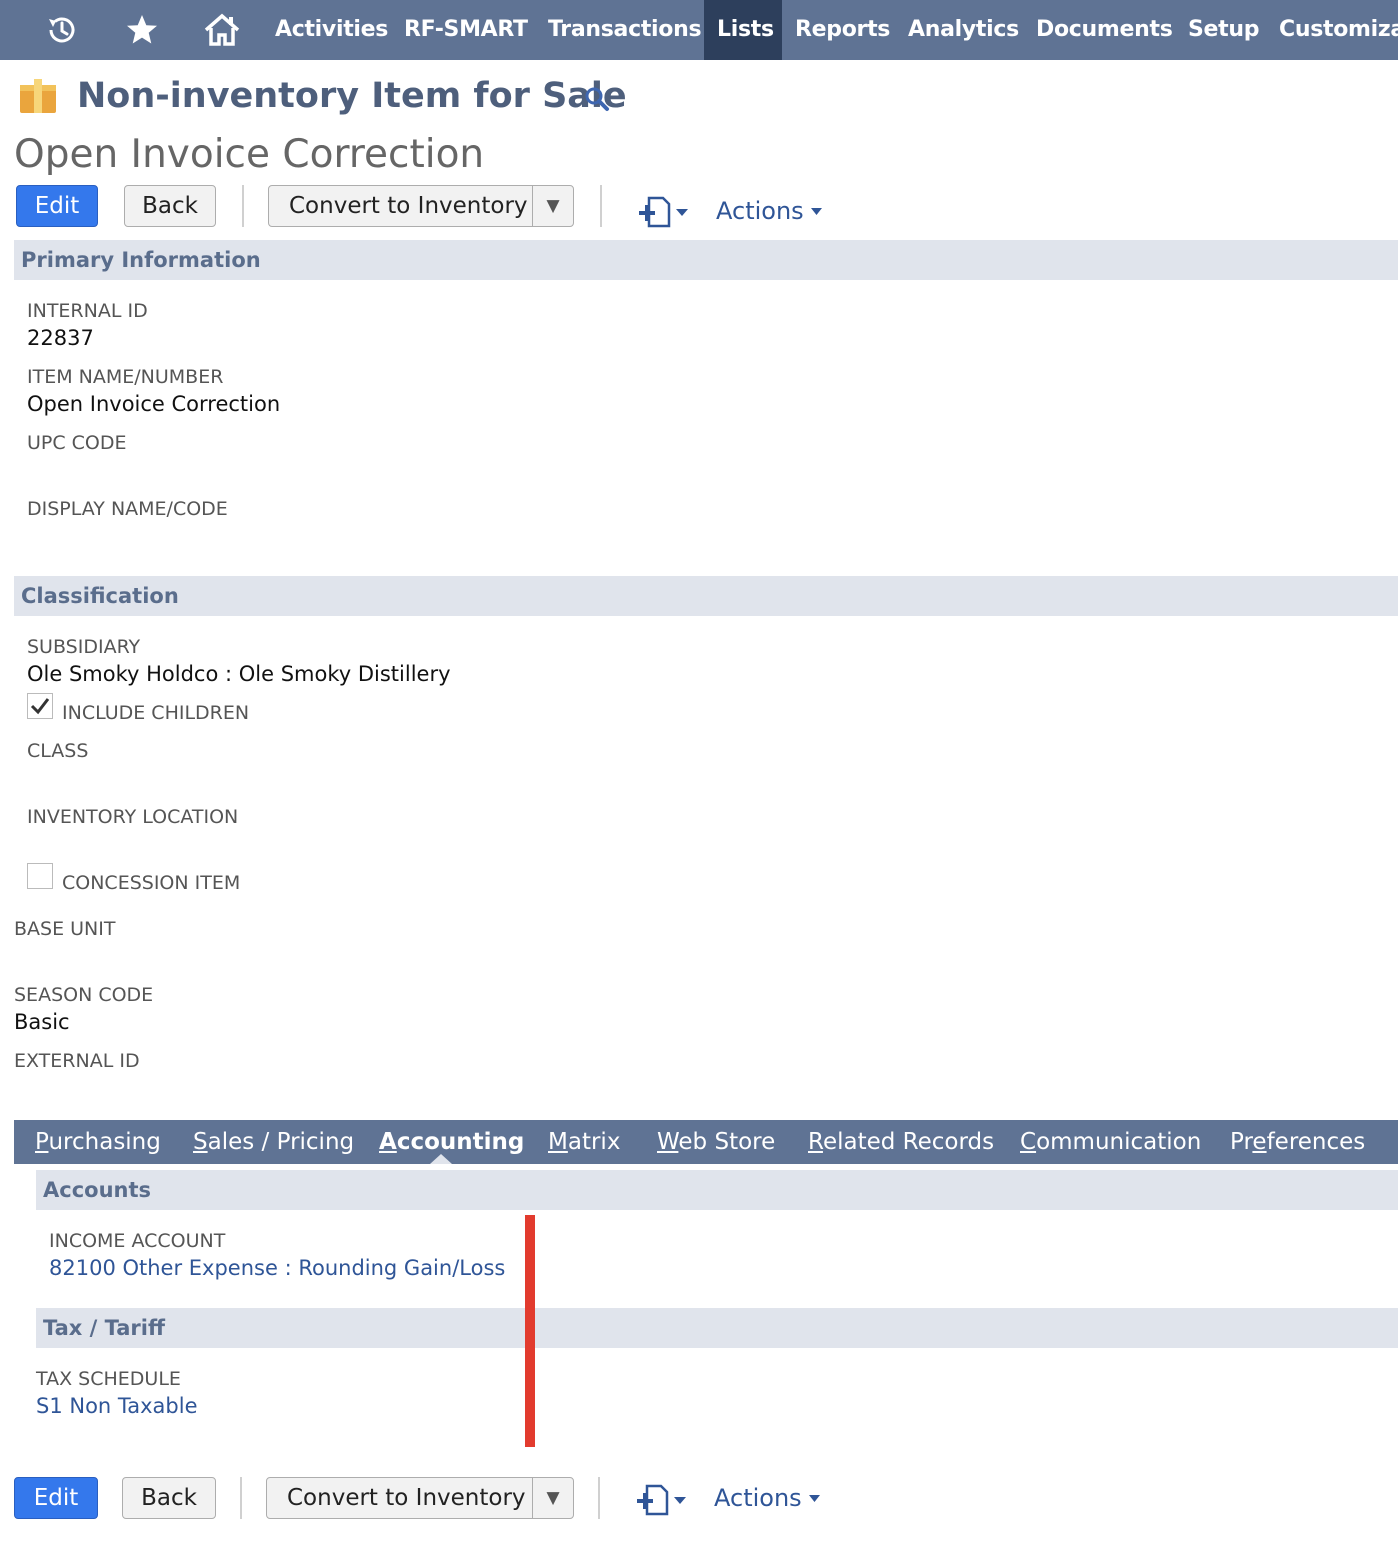 The height and width of the screenshot is (1560, 1398). I want to click on nav-customization: Customiza, so click(1332, 30).